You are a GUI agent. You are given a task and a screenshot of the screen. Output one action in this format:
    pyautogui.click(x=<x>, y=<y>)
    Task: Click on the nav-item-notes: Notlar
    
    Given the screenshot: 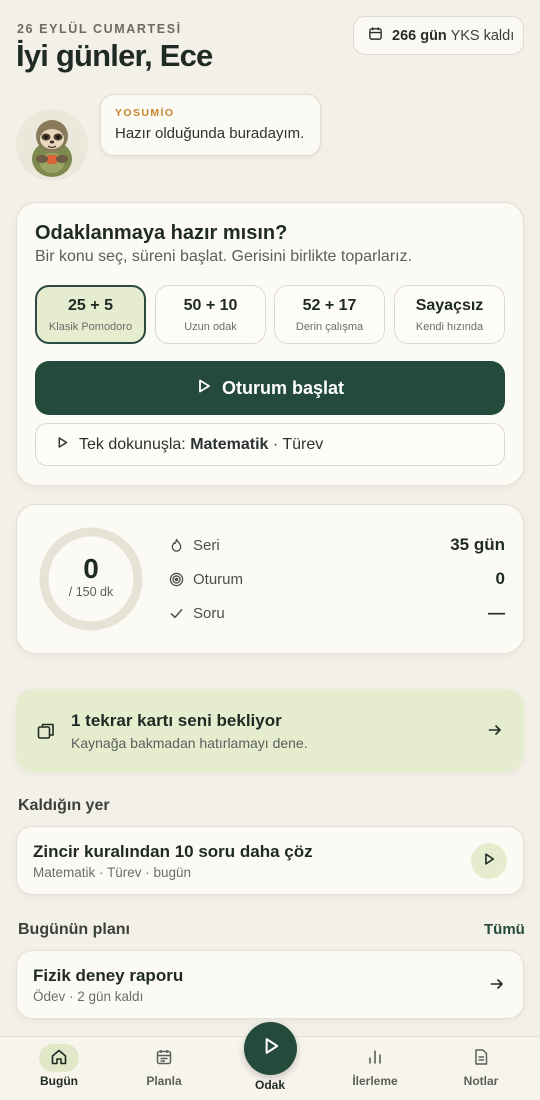 What is the action you would take?
    pyautogui.click(x=481, y=1068)
    